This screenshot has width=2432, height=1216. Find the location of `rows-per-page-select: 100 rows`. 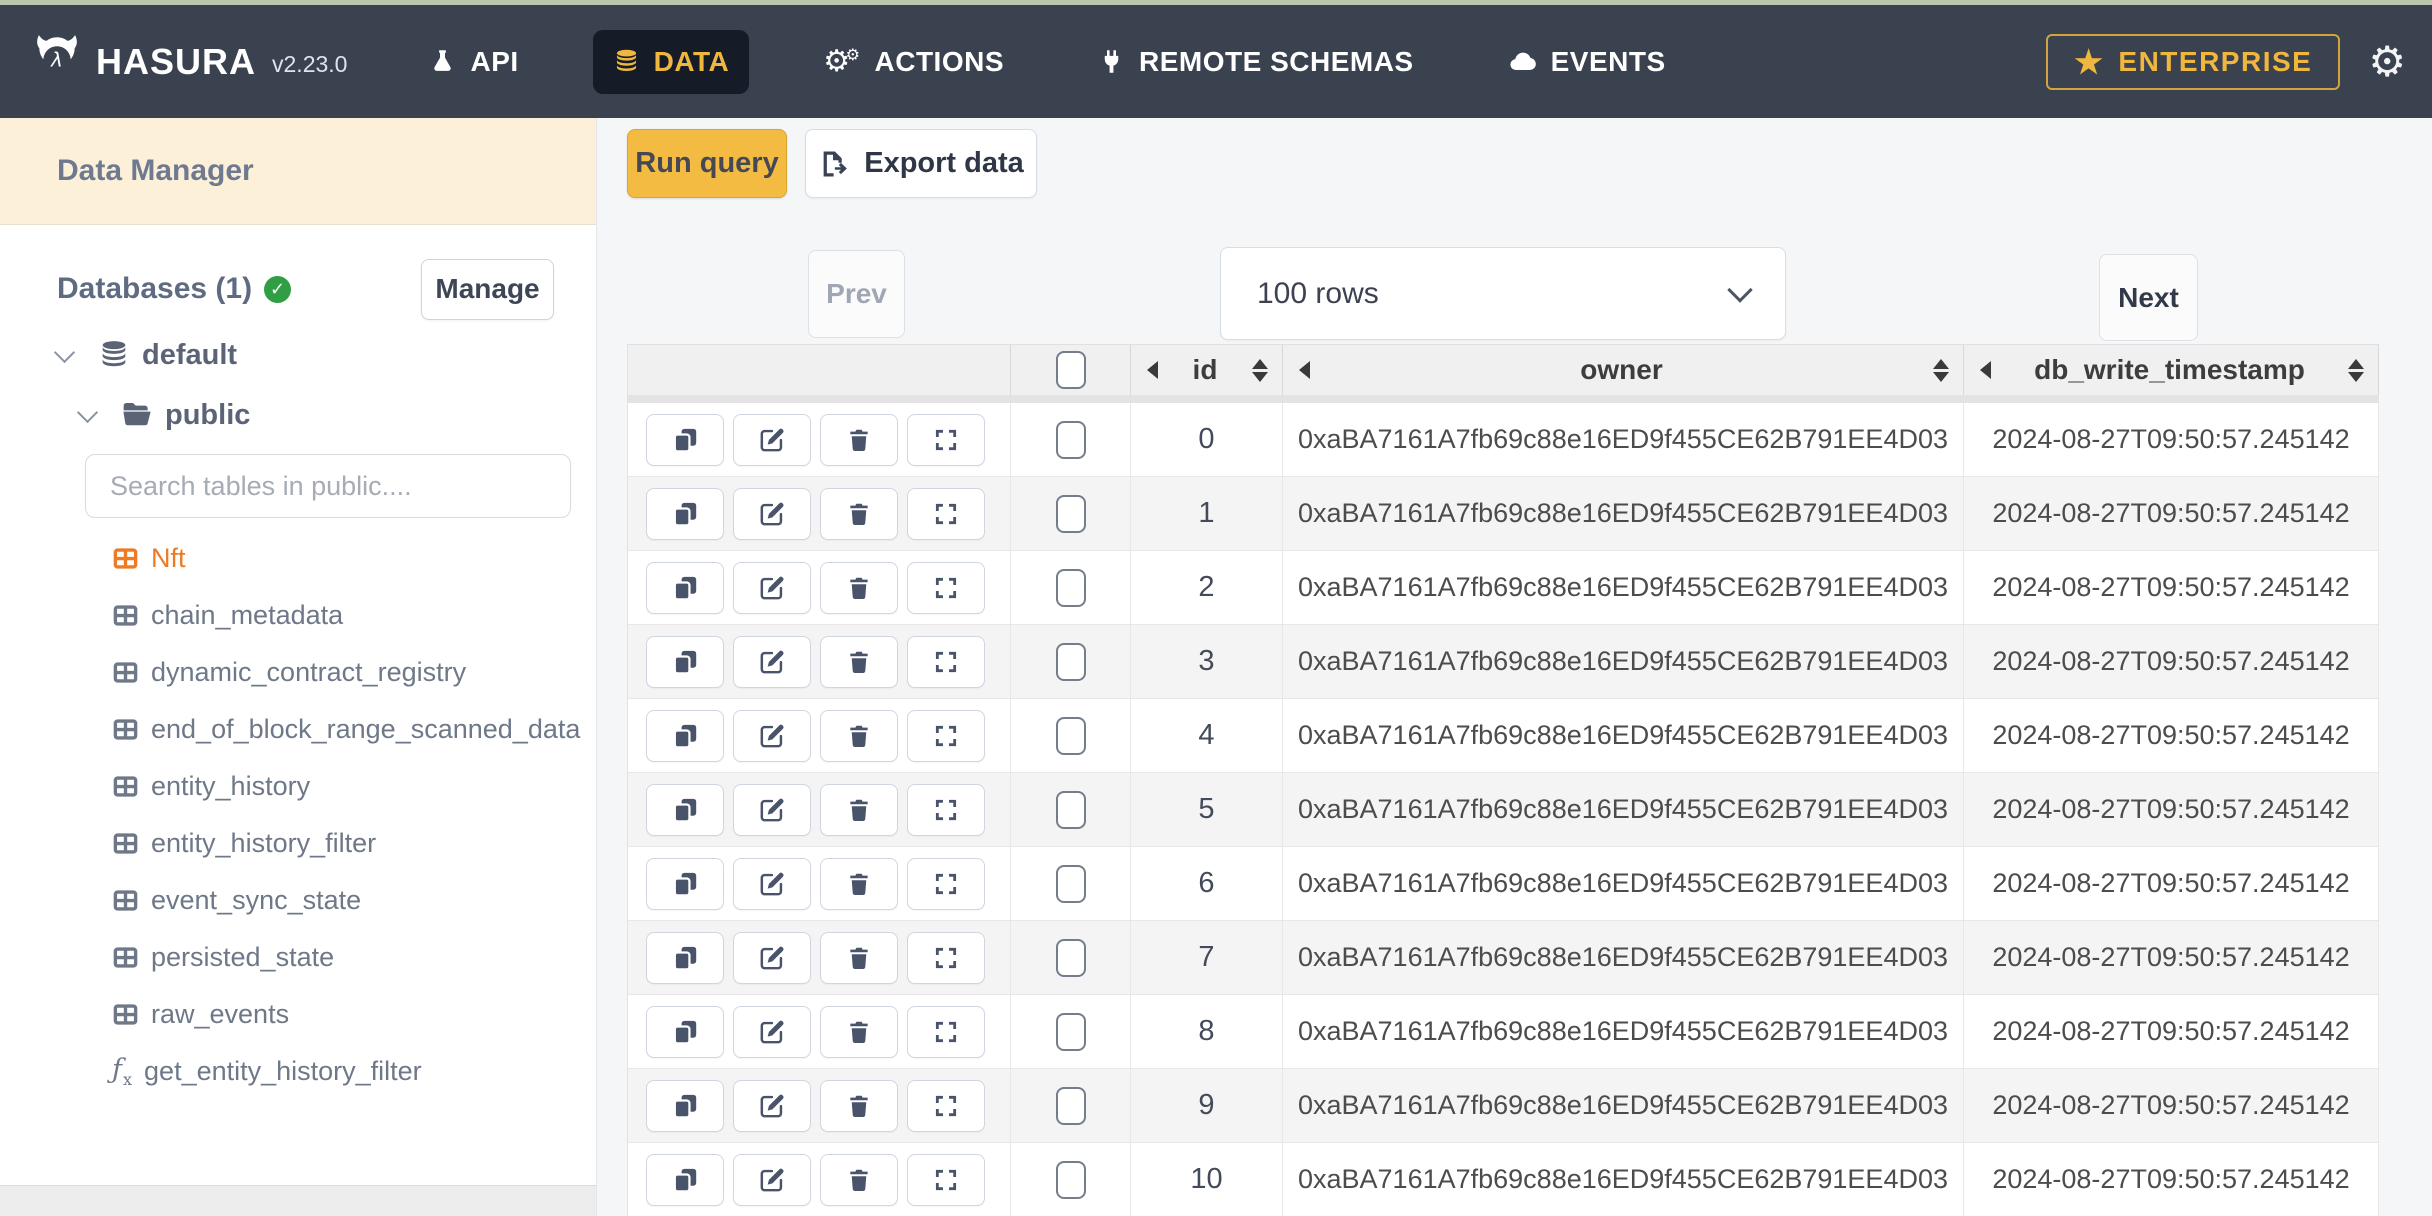

rows-per-page-select: 100 rows is located at coordinates (1503, 293).